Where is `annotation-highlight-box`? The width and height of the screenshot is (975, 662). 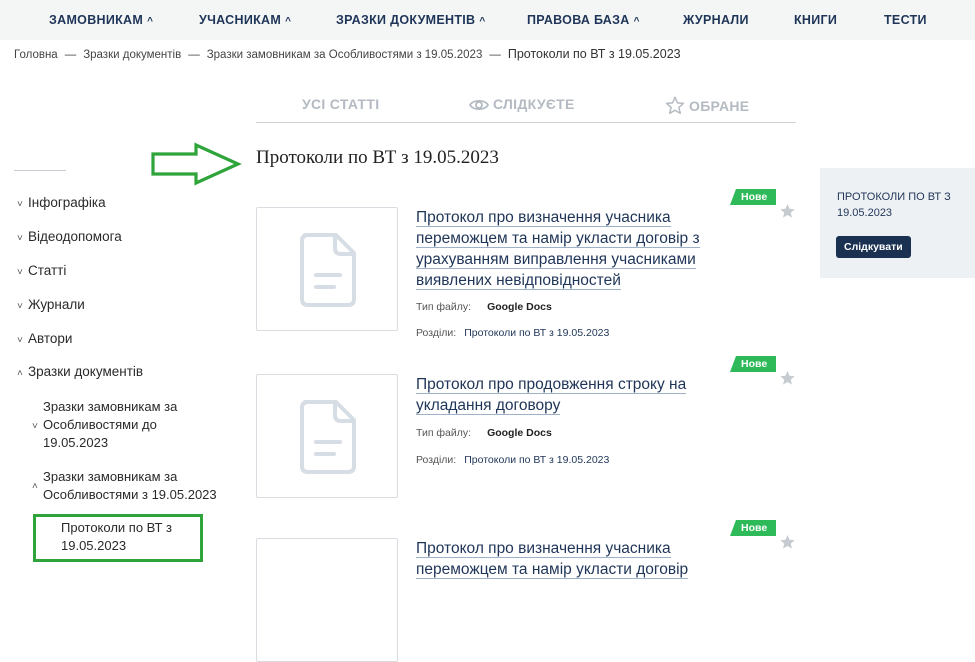 annotation-highlight-box is located at coordinates (118, 538).